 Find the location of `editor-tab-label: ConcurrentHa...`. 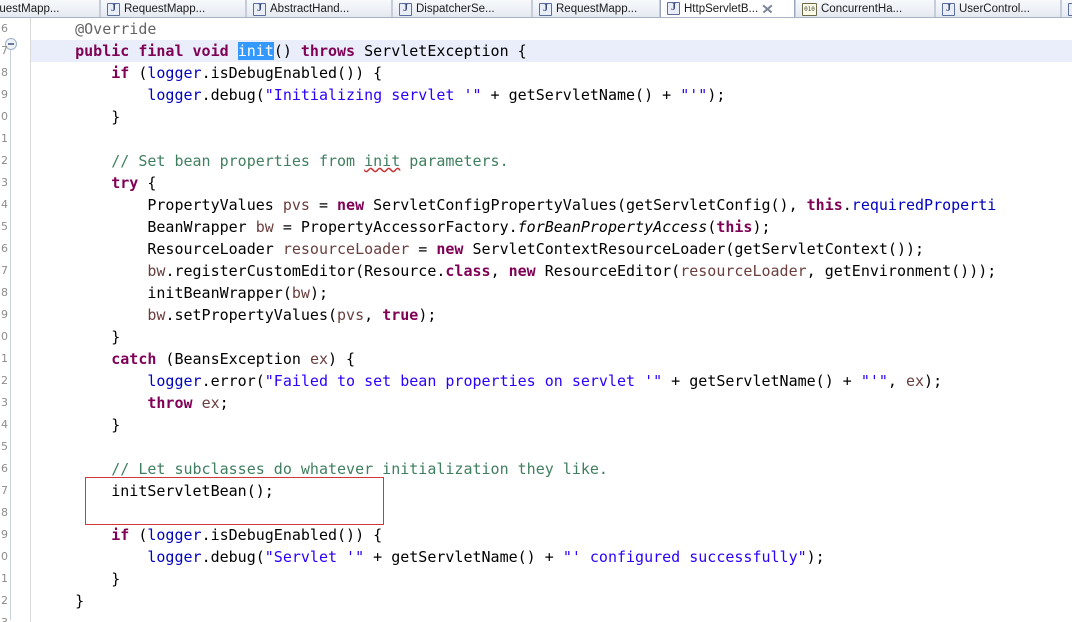

editor-tab-label: ConcurrentHa... is located at coordinates (862, 9).